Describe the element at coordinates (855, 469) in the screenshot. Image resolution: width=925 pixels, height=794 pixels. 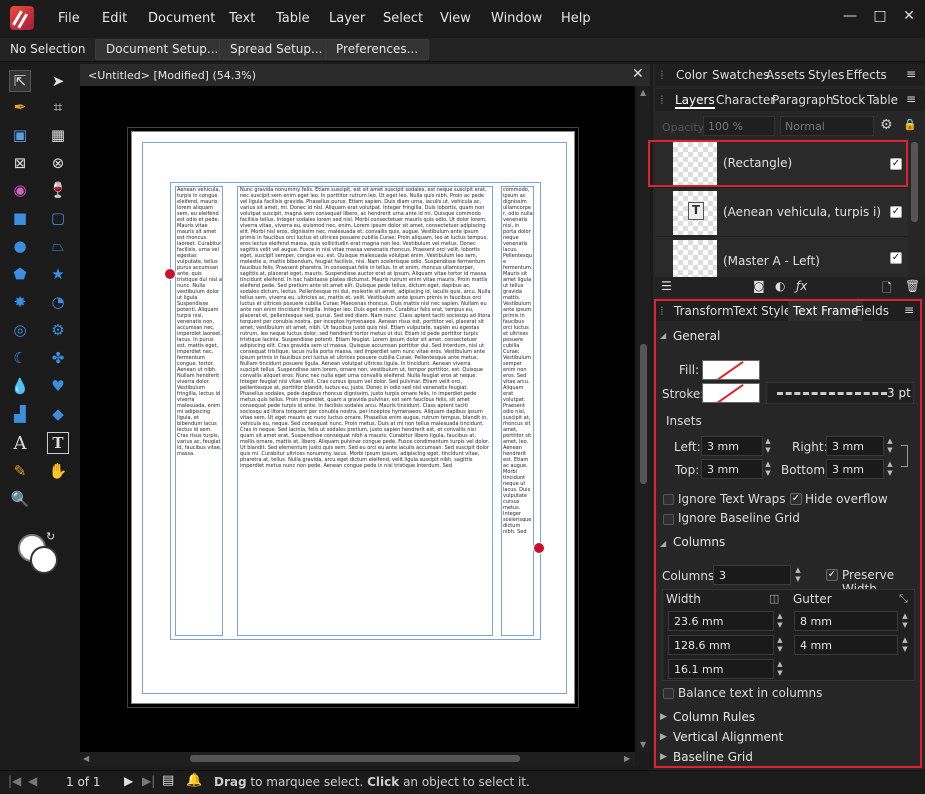
I see `inset-bottom-field: 3 mm` at that location.